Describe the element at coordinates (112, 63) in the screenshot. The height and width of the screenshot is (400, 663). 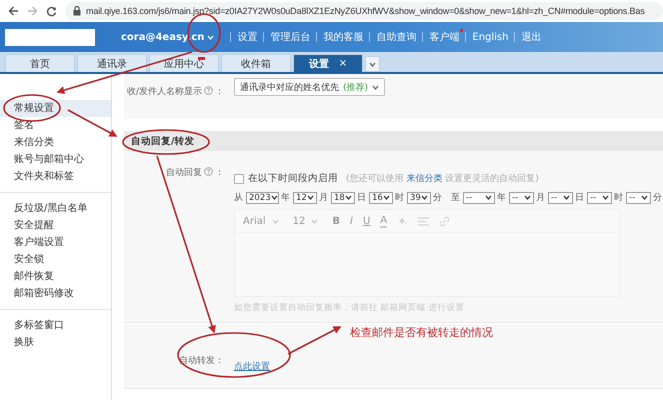
I see `tab: 通讯录` at that location.